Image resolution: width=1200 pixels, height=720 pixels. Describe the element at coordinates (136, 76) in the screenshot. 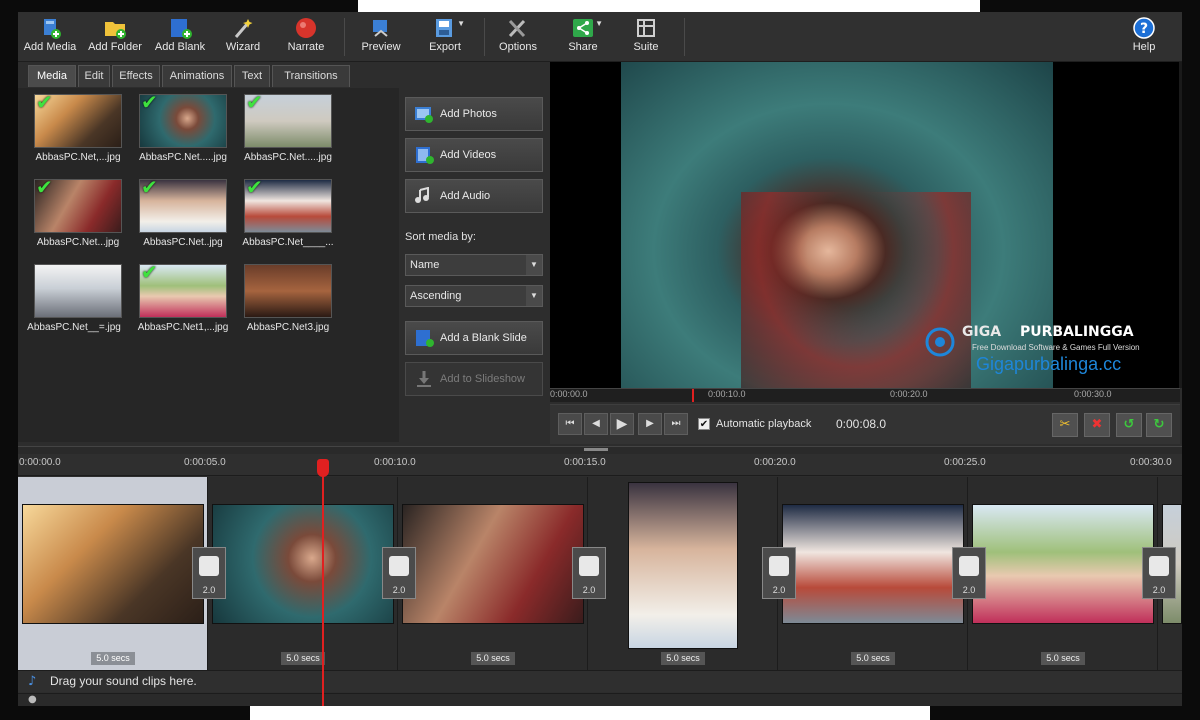

I see `tab-effects: Effects` at that location.